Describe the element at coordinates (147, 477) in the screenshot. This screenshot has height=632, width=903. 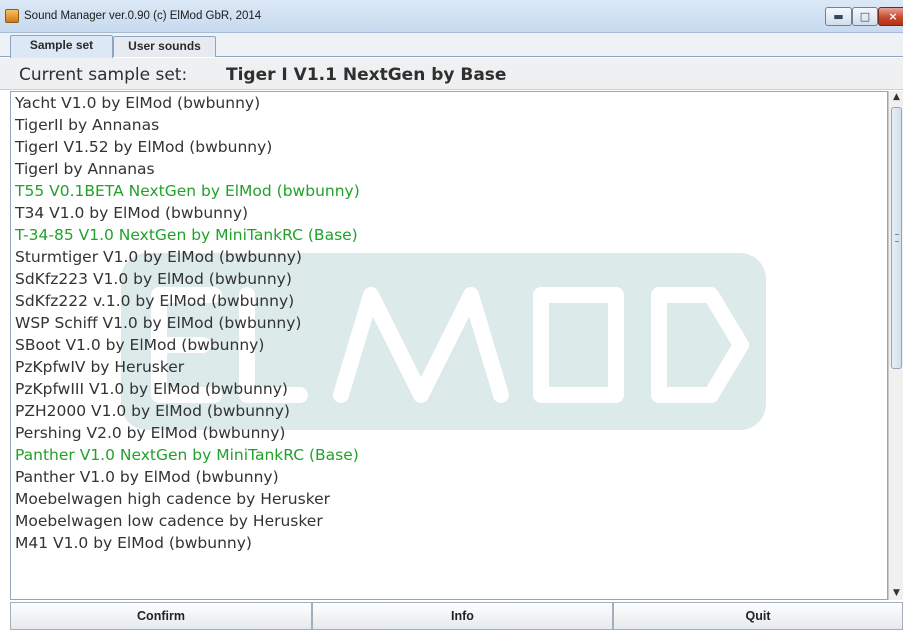
I see `list-item-panther-elmod: Panther V1.0 by ElMod (bwbunny)` at that location.